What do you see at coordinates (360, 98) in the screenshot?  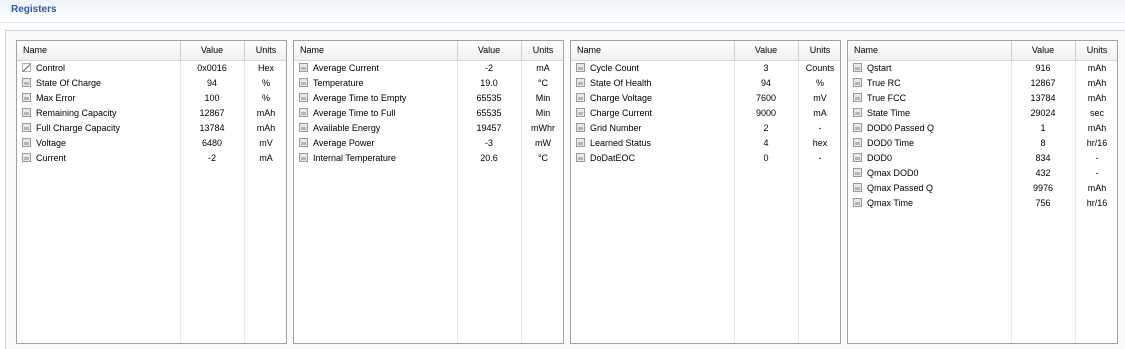 I see `register-name: Average Time to Empty` at bounding box center [360, 98].